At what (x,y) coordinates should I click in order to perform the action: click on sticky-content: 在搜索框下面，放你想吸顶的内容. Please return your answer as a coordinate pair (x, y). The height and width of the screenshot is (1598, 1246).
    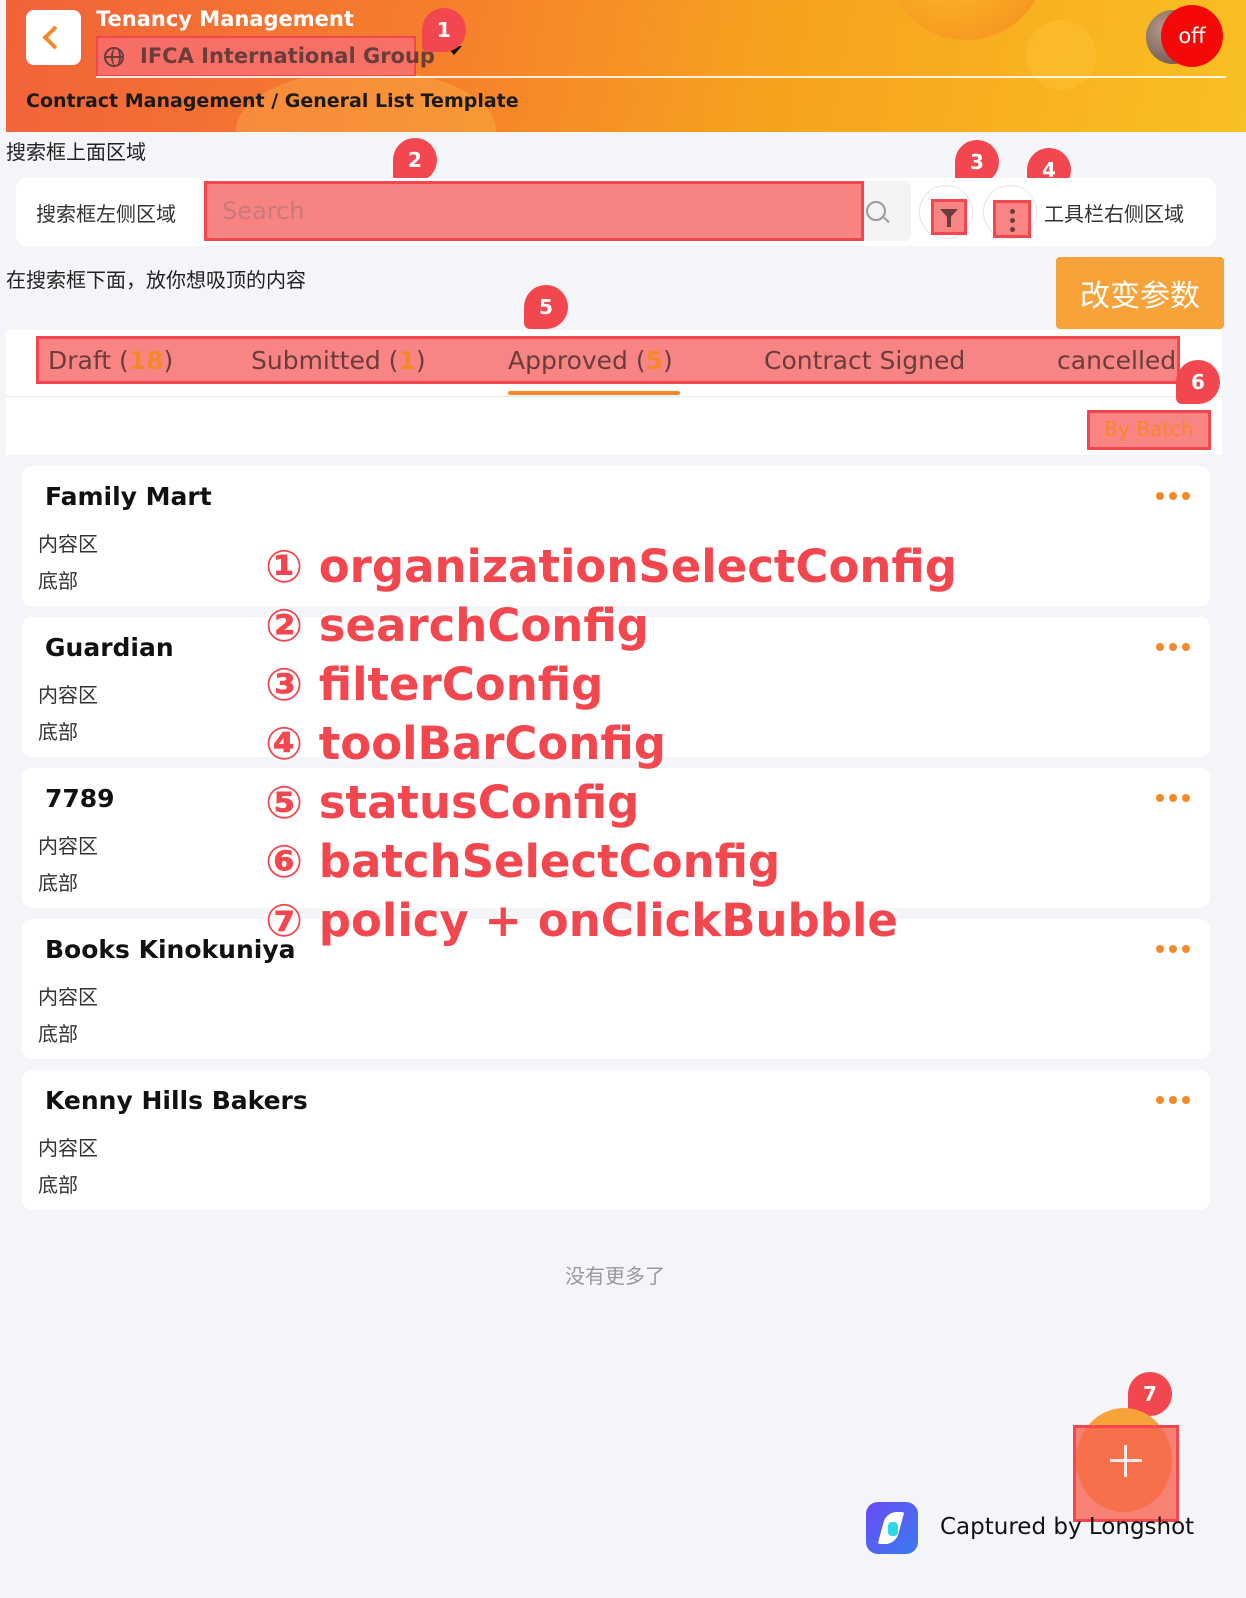
    Looking at the image, I should click on (156, 280).